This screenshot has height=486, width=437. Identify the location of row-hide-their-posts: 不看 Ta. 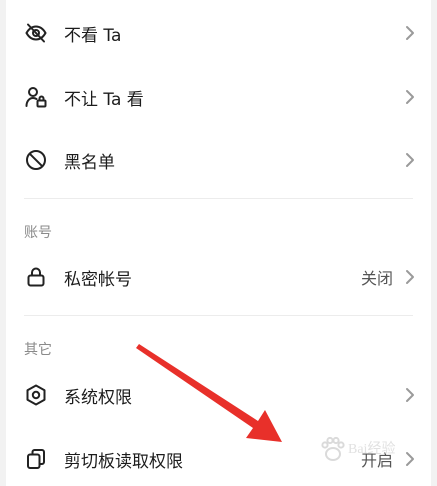
(218, 33).